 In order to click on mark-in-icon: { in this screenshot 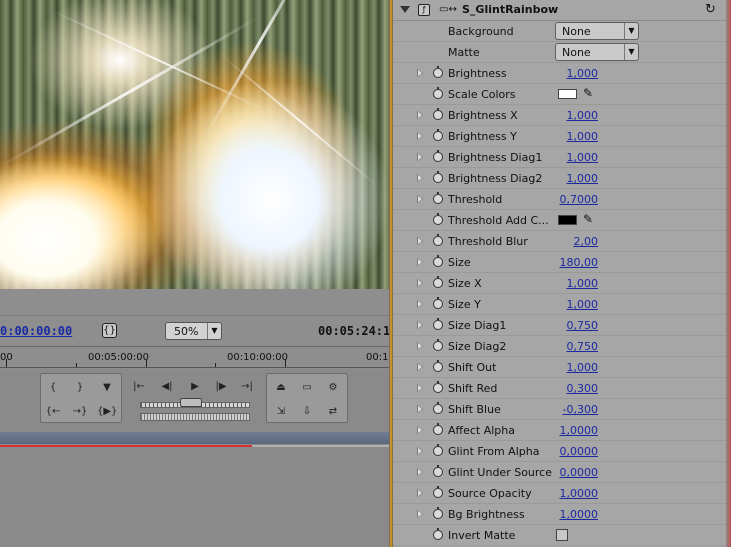, I will do `click(53, 388)`.